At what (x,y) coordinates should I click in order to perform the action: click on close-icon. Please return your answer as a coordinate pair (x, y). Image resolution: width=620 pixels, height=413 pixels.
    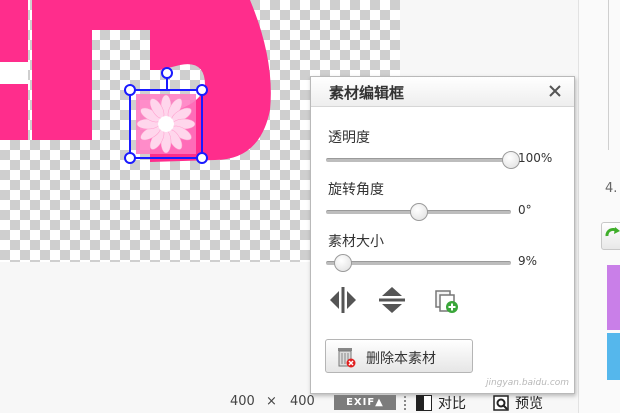
    Looking at the image, I should click on (555, 91).